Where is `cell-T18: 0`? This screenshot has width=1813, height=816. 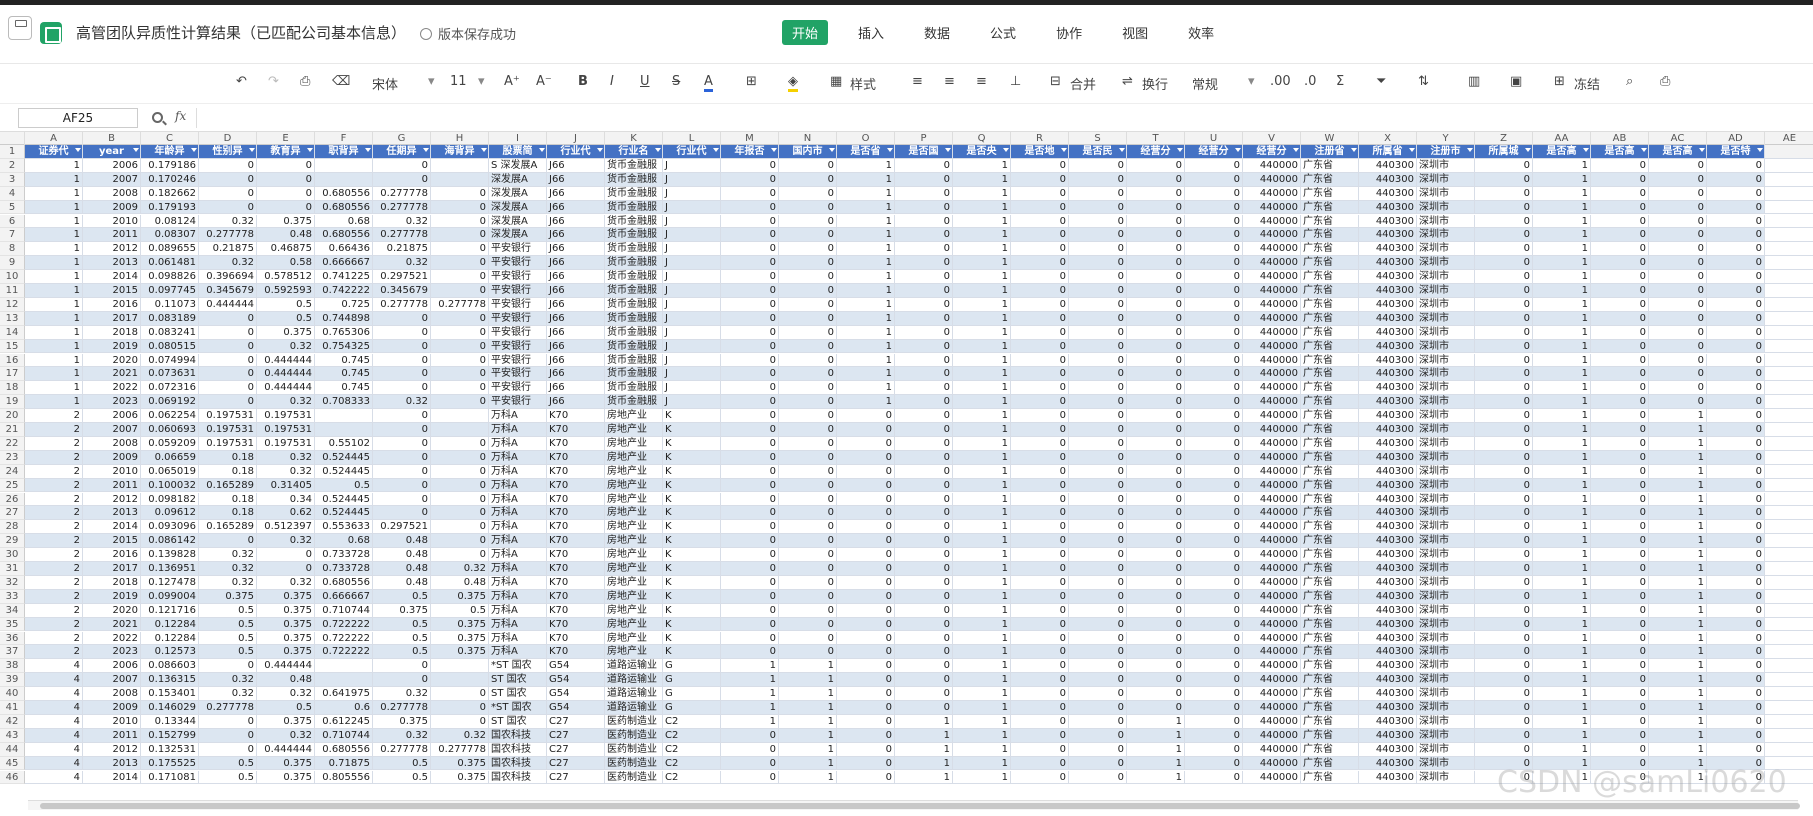
cell-T18: 0 is located at coordinates (1156, 388).